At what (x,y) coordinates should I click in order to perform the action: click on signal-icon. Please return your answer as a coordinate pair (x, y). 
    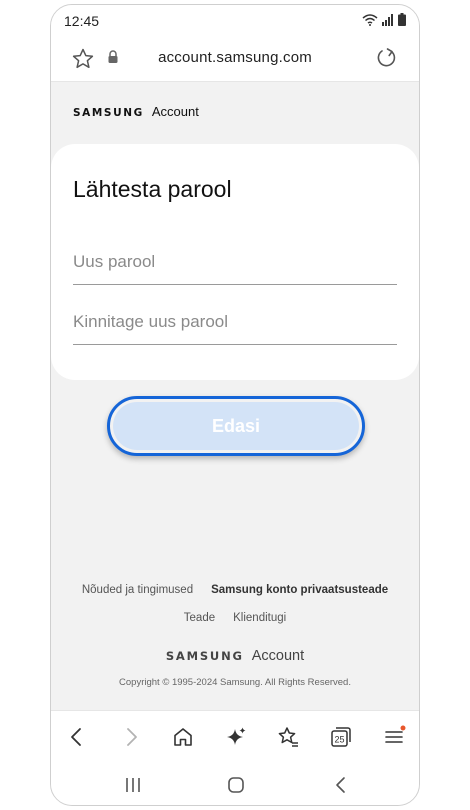
    Looking at the image, I should click on (387, 19).